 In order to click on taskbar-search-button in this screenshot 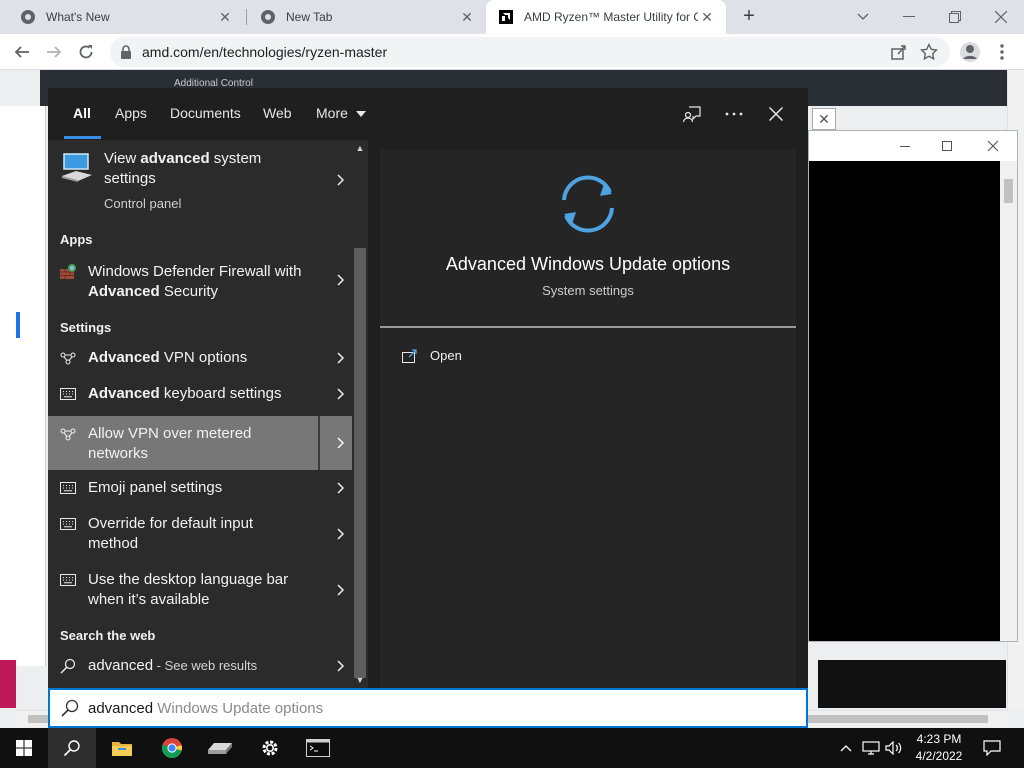, I will do `click(72, 748)`.